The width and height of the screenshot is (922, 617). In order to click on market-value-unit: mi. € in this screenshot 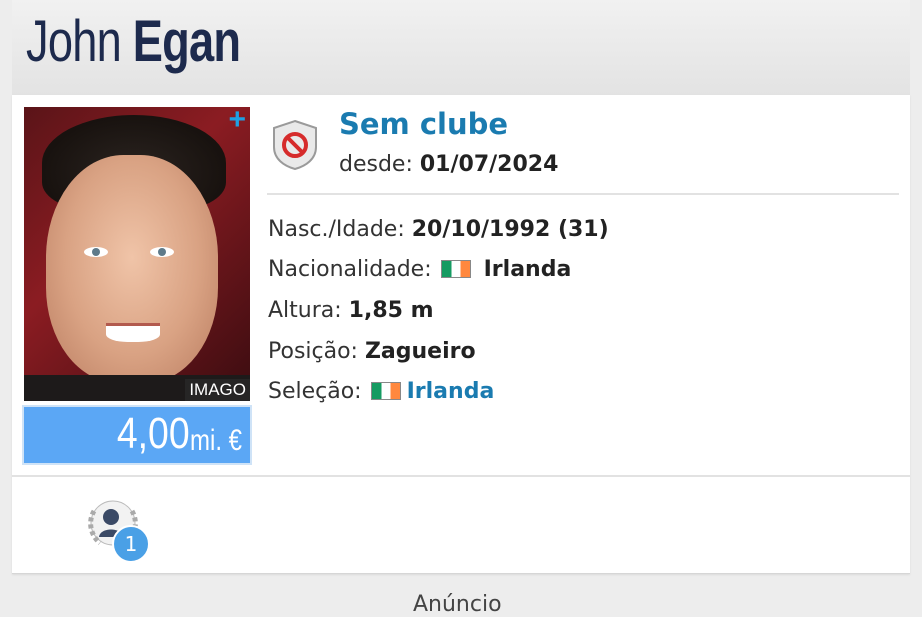, I will do `click(215, 440)`.